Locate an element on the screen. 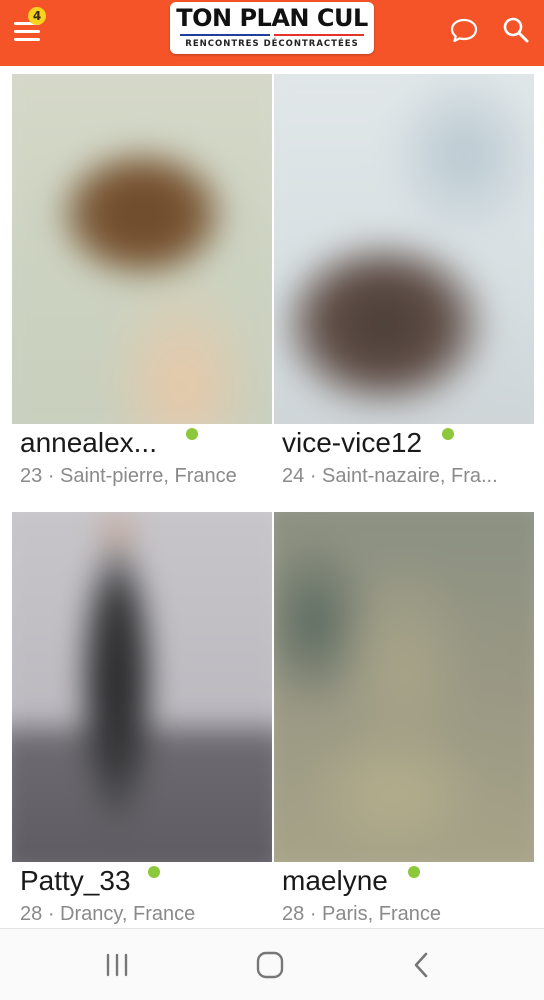 This screenshot has height=1000, width=544. profile-location: Drancy, France is located at coordinates (128, 914).